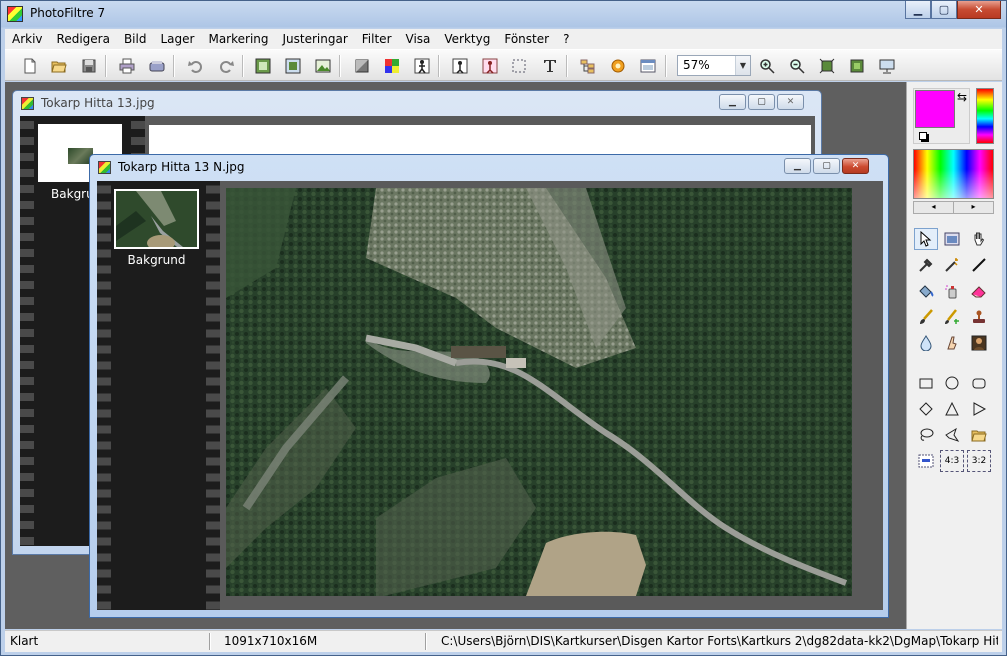 This screenshot has height=656, width=1007. I want to click on image-size-icon, so click(263, 66).